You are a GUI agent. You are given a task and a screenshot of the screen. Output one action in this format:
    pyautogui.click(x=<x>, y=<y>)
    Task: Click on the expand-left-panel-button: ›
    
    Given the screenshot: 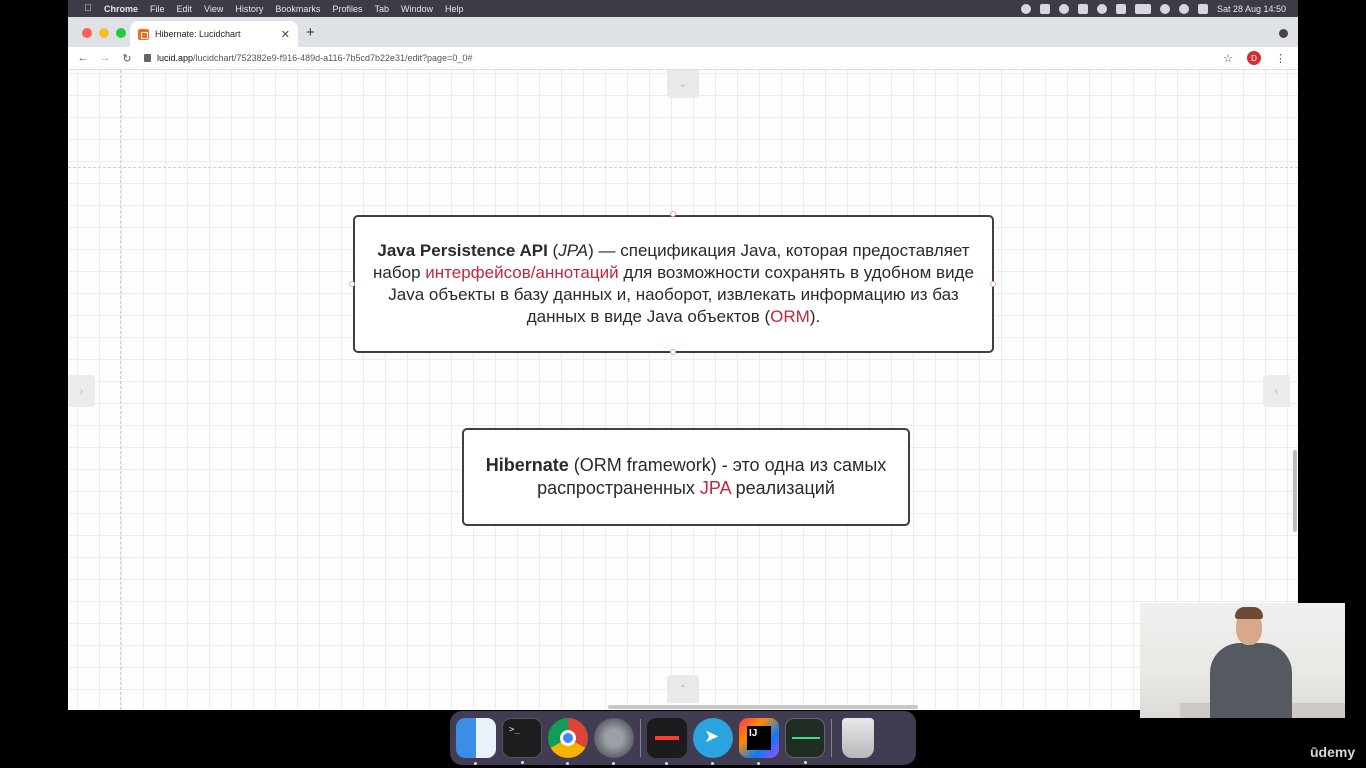 What is the action you would take?
    pyautogui.click(x=81, y=391)
    